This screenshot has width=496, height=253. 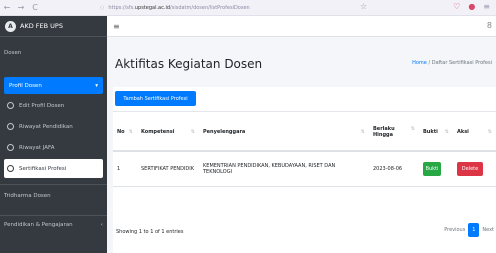 I want to click on previous-page-button: Previous, so click(x=454, y=230).